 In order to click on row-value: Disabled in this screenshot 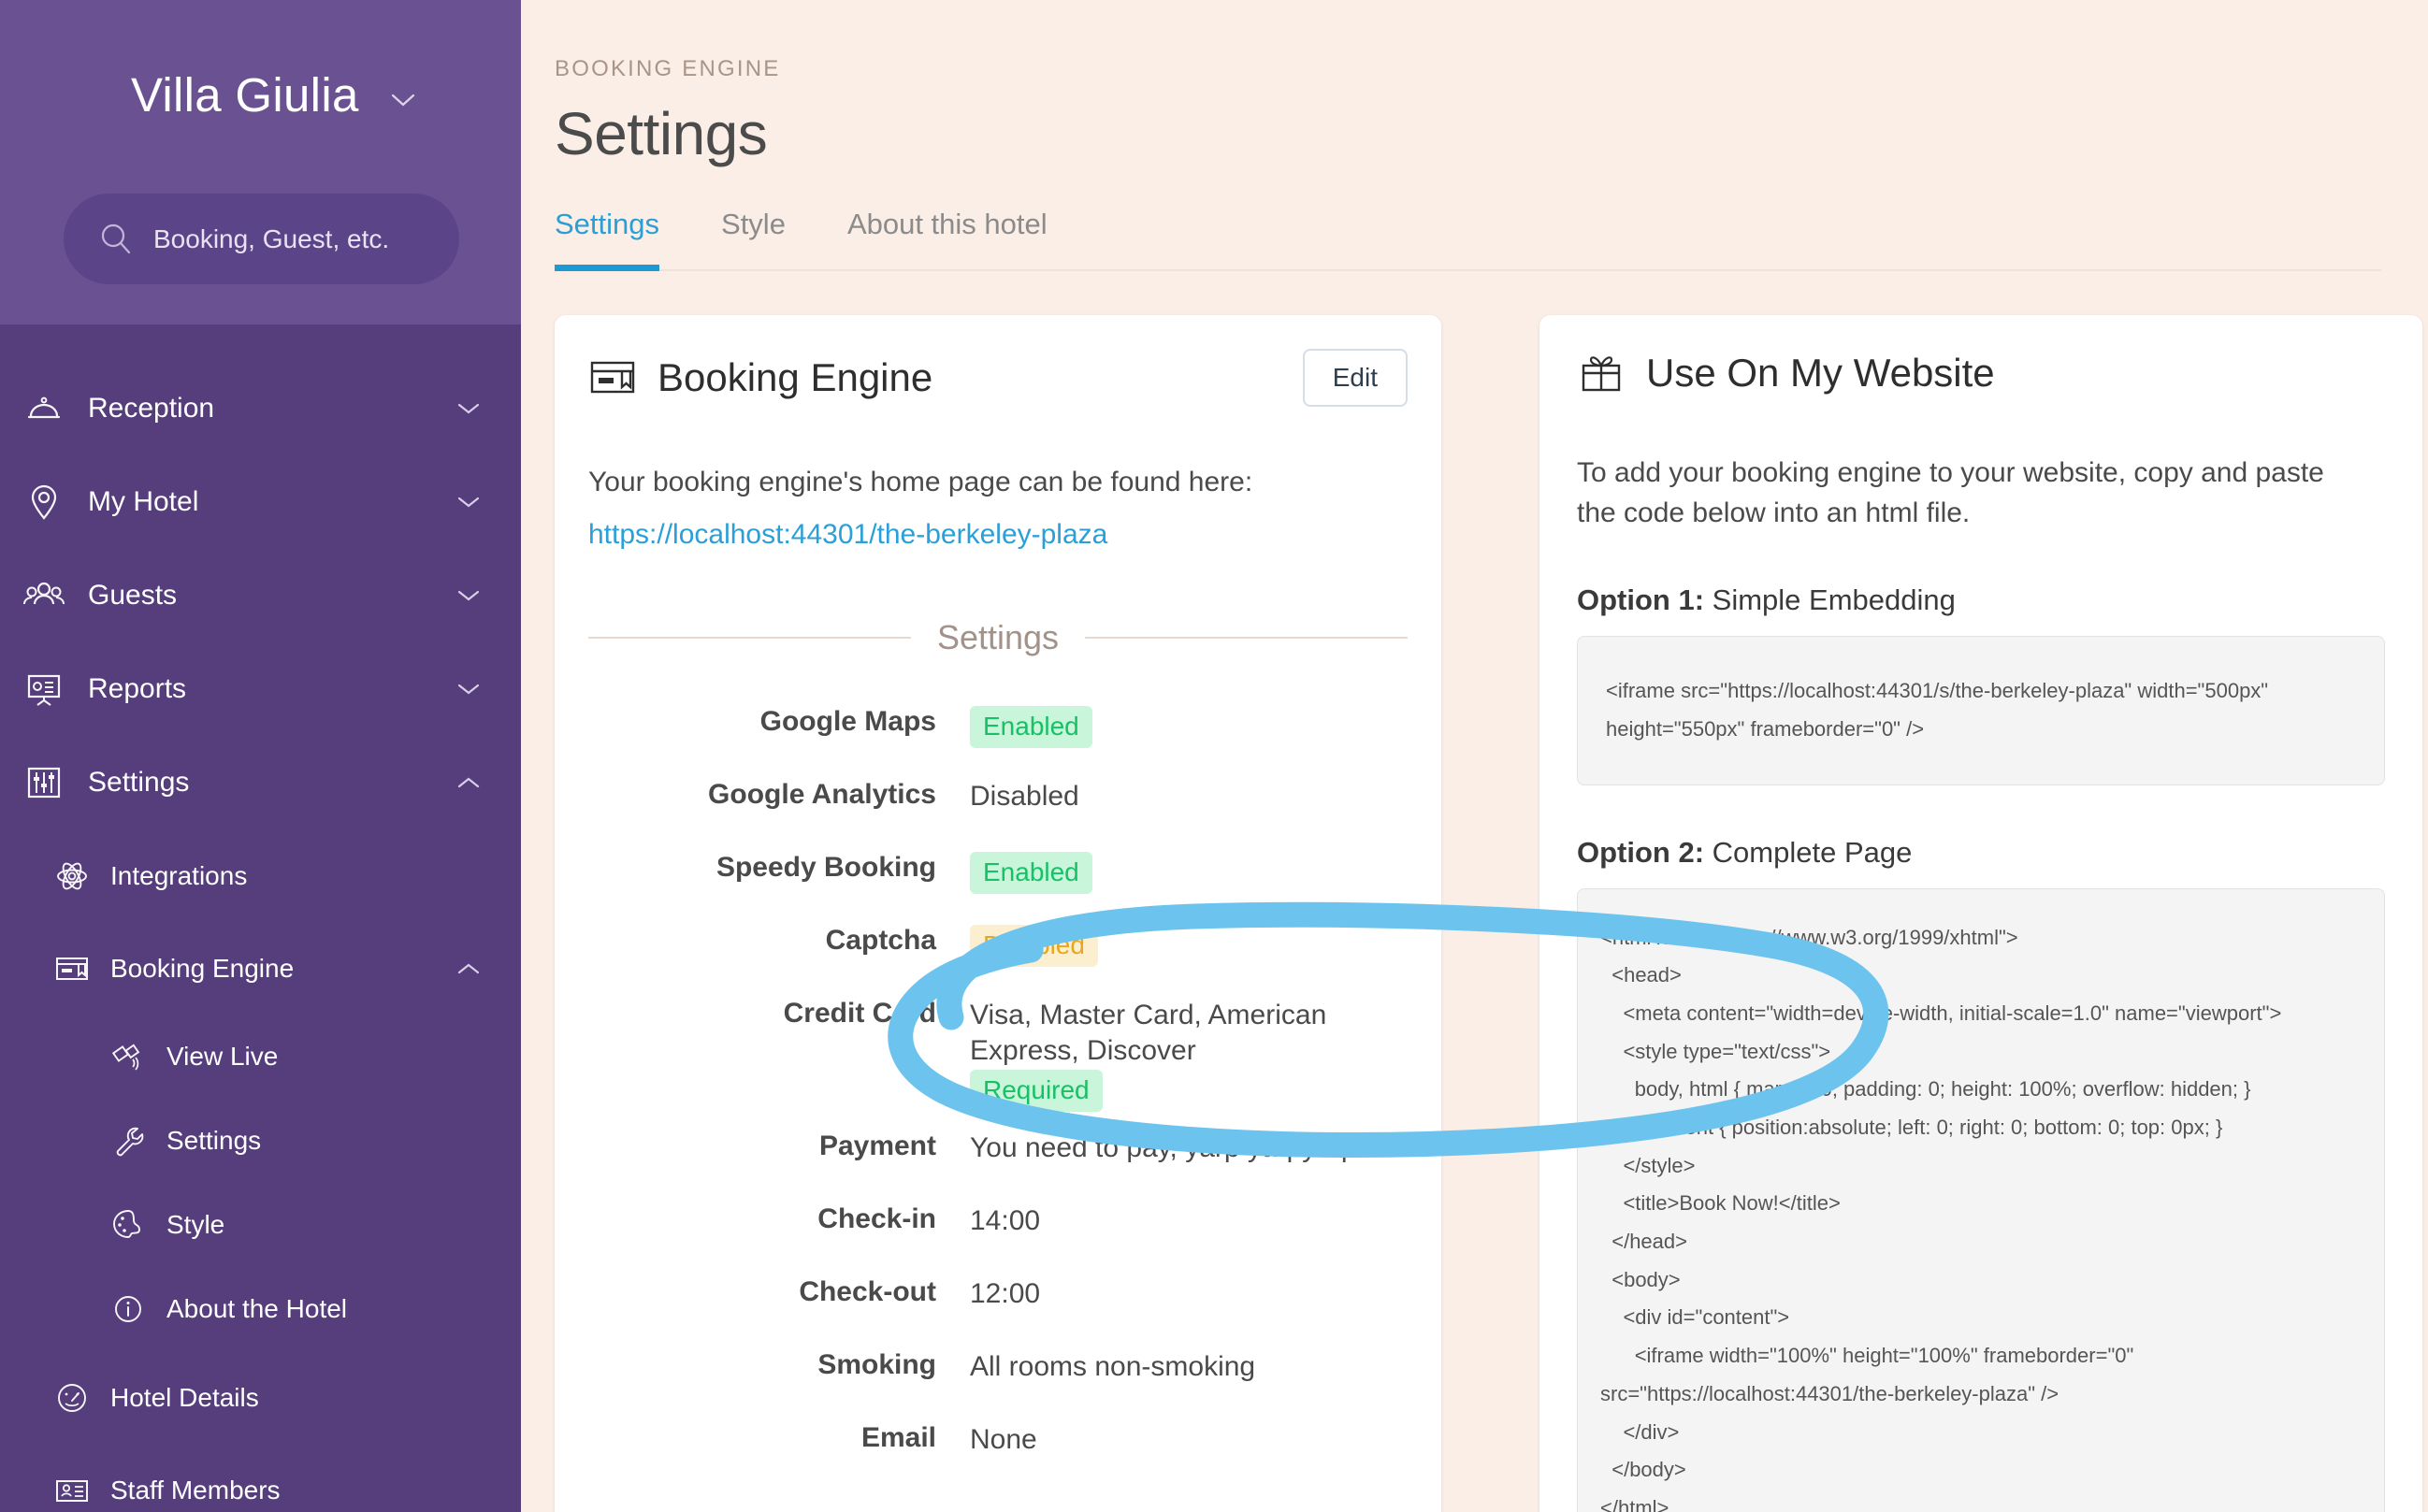, I will do `click(1007, 791)`.